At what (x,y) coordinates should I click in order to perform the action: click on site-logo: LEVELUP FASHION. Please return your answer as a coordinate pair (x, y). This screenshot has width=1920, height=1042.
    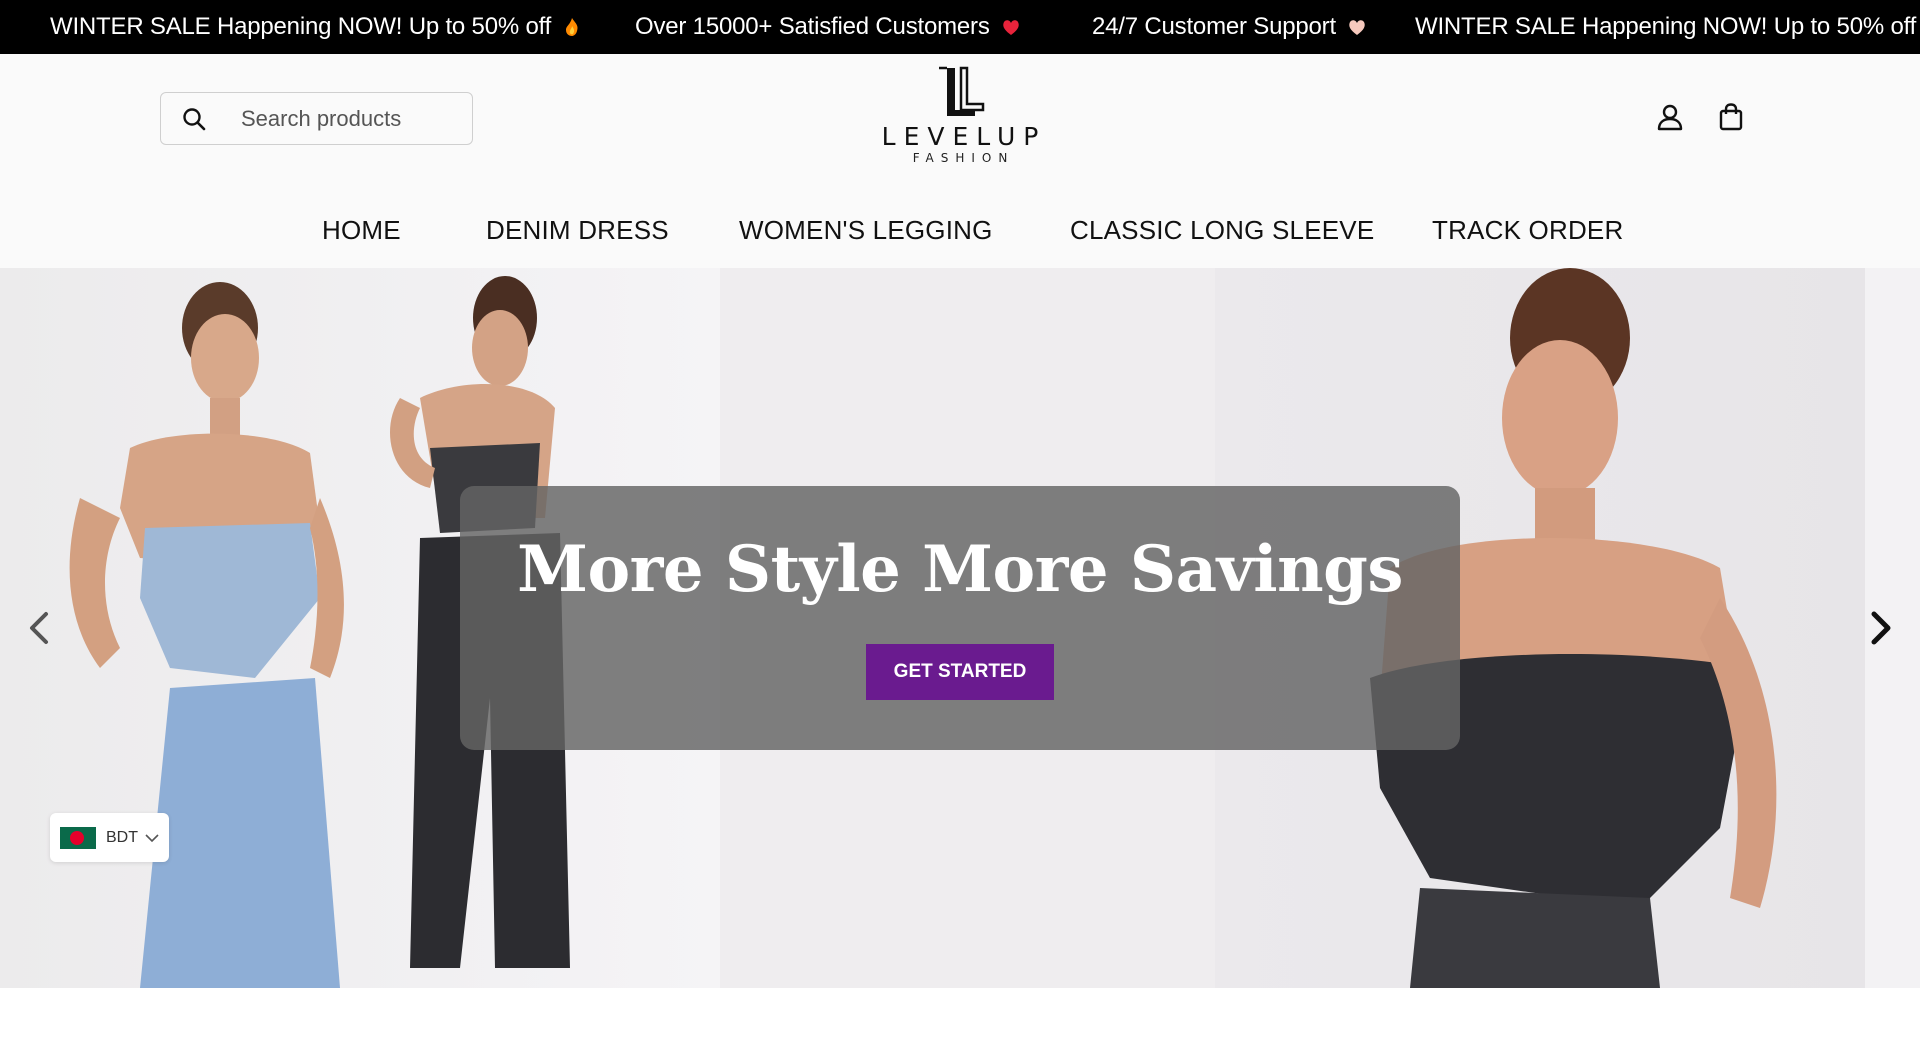
    Looking at the image, I should click on (960, 119).